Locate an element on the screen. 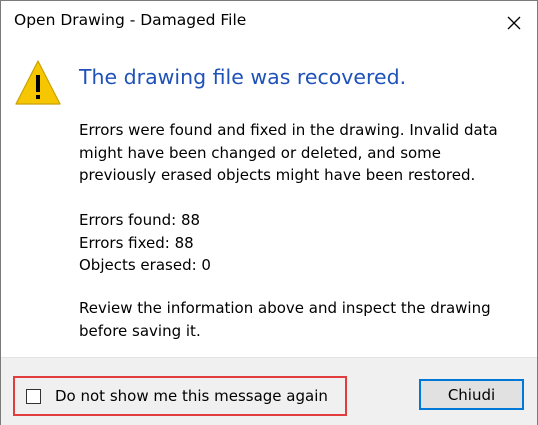 The height and width of the screenshot is (425, 538). warning-icon is located at coordinates (38, 82).